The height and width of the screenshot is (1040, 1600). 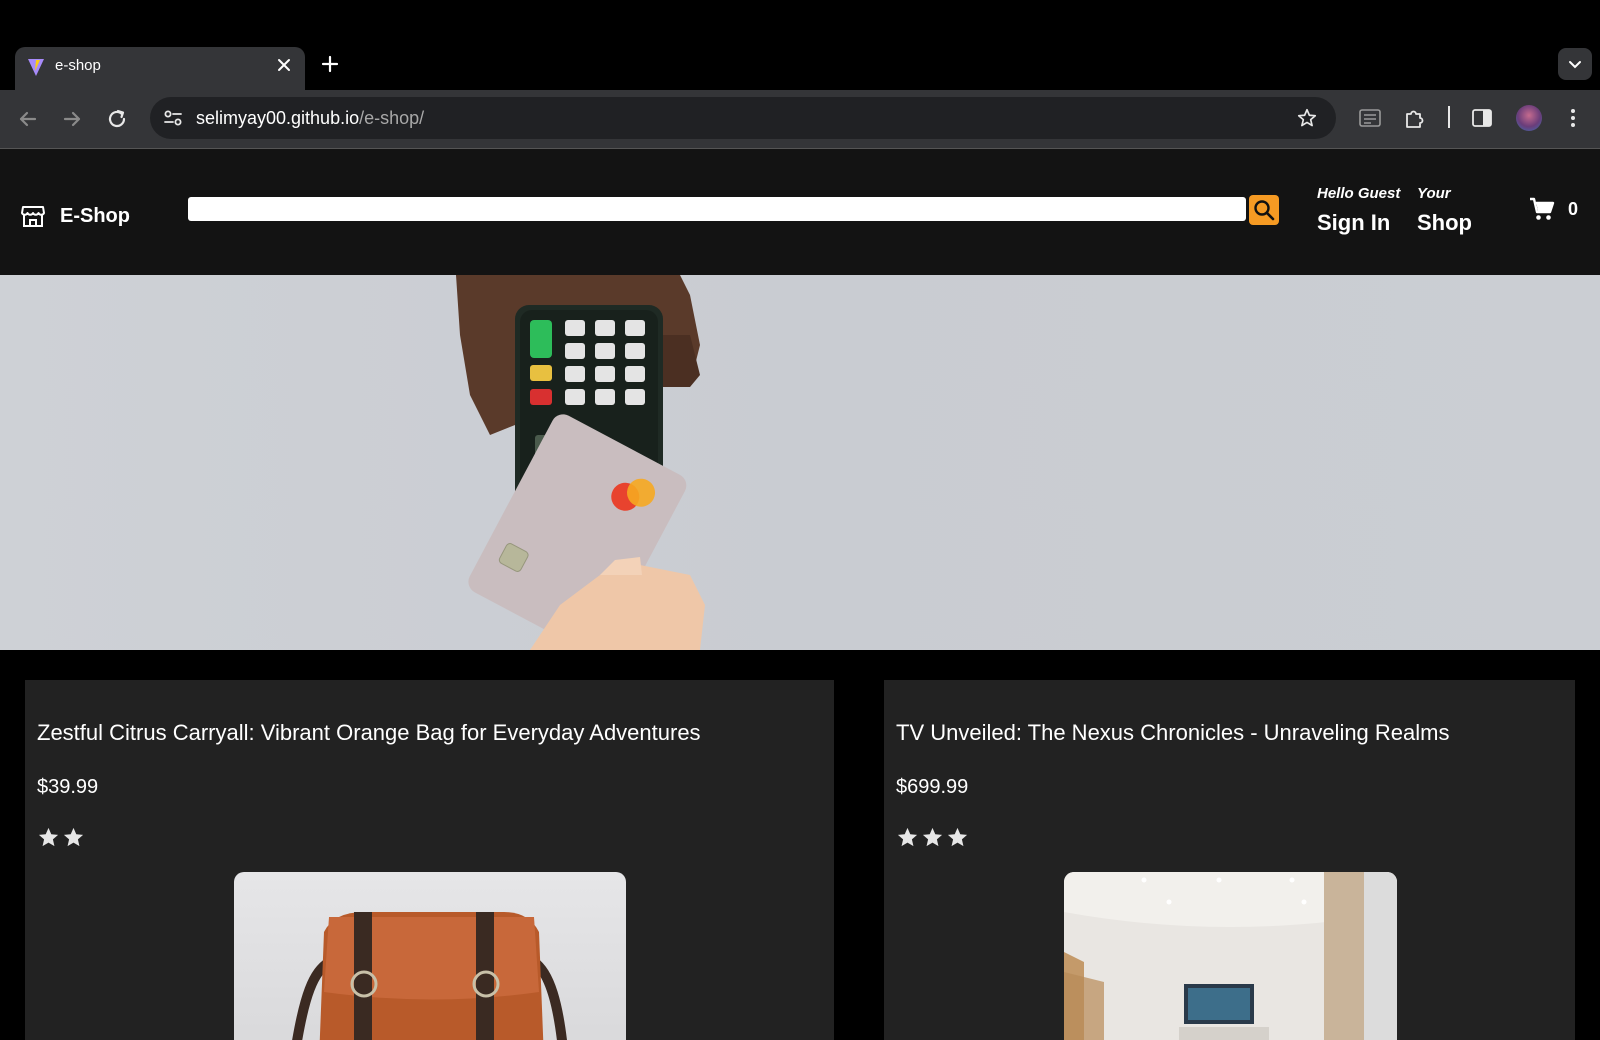 I want to click on site-header: E-Shop Hello Guest Sign In Your Shop 0, so click(x=800, y=212).